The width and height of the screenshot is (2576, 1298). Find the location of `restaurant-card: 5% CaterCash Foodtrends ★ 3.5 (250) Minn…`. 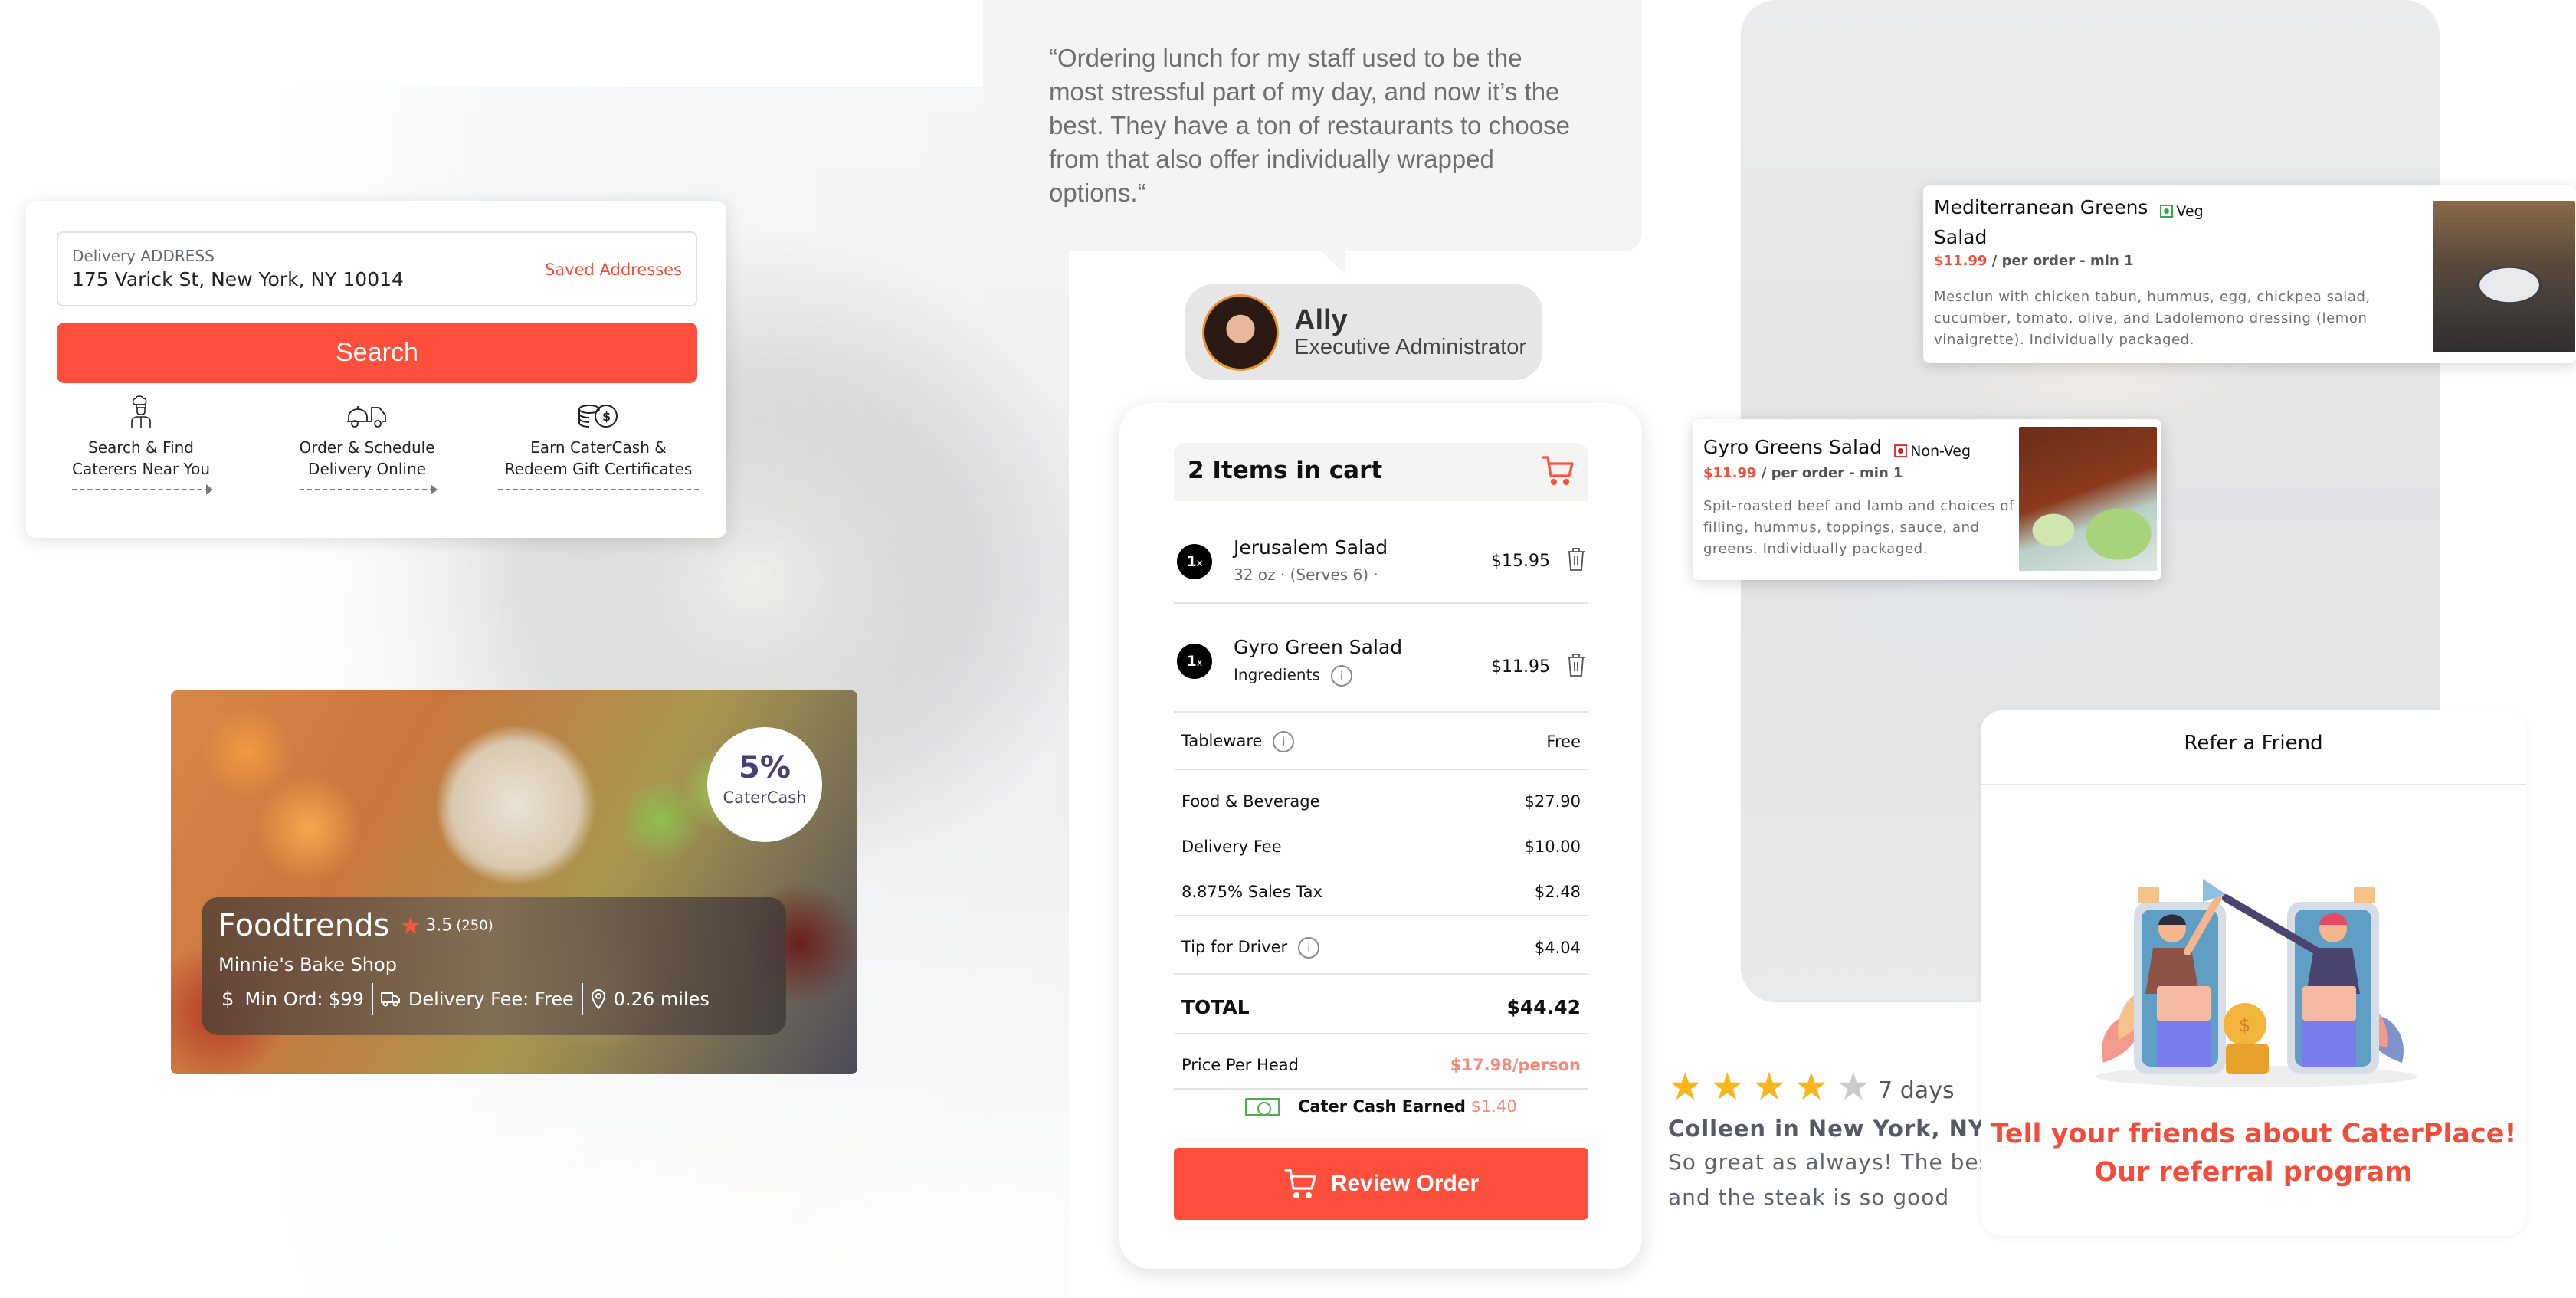

restaurant-card: 5% CaterCash Foodtrends ★ 3.5 (250) Minn… is located at coordinates (514, 882).